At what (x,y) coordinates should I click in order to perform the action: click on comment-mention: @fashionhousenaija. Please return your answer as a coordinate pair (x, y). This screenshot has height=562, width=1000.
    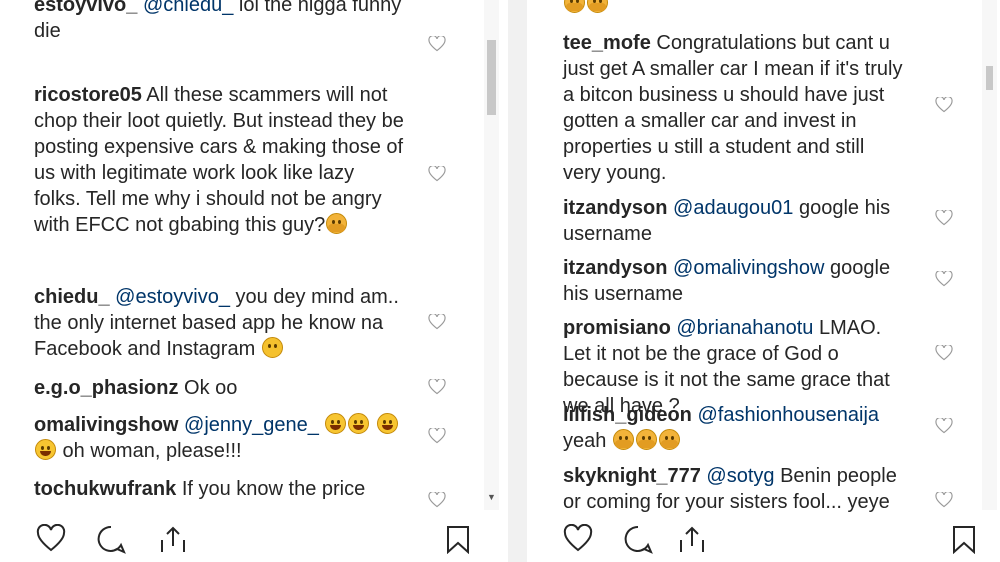
    Looking at the image, I should click on (788, 415).